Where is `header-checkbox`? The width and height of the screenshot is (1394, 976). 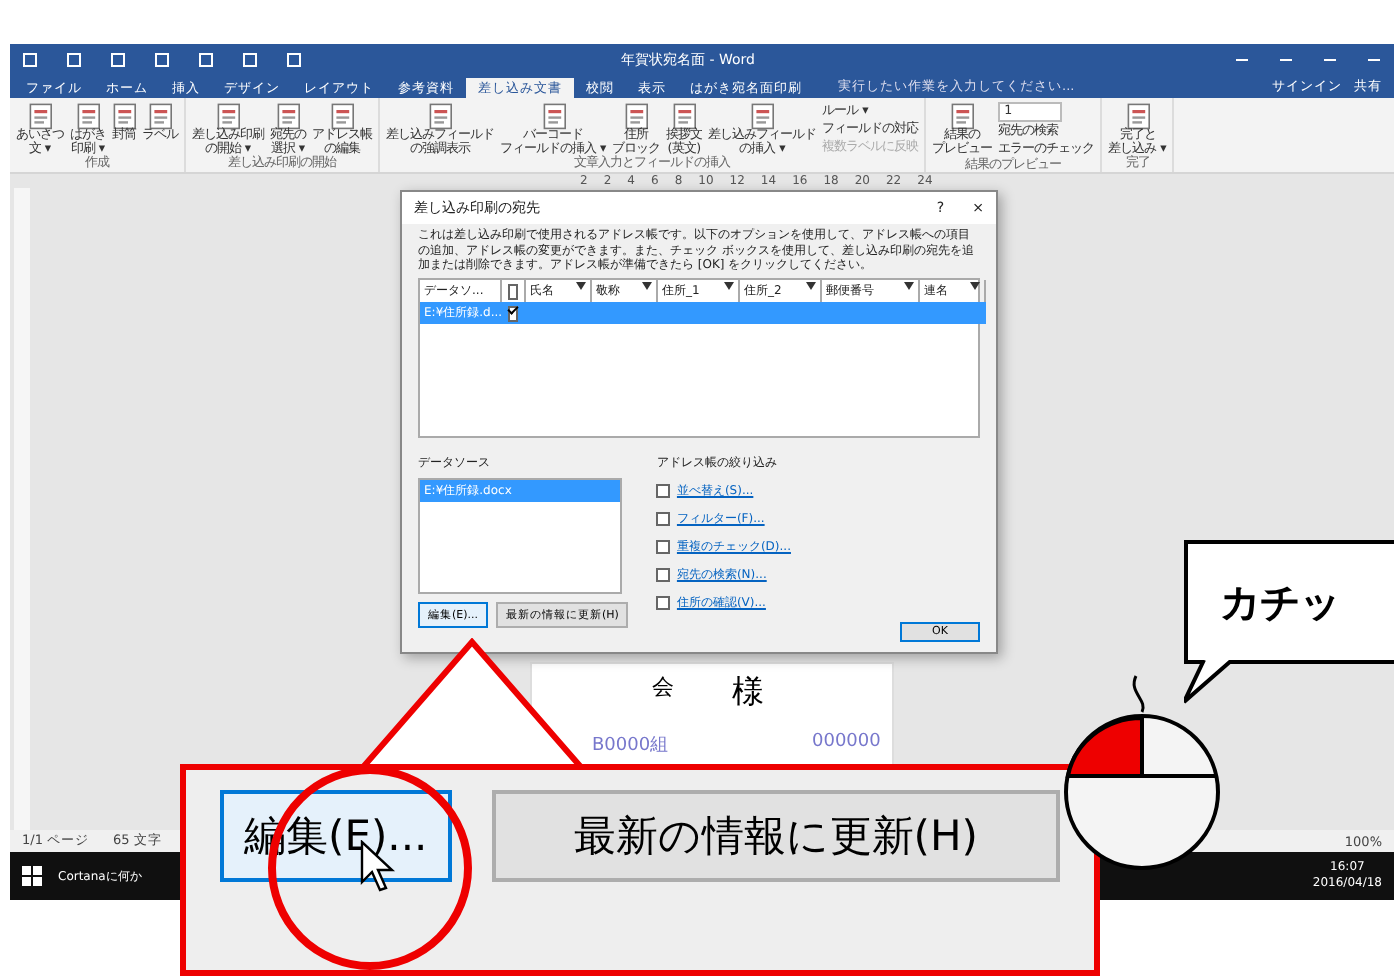 header-checkbox is located at coordinates (513, 291).